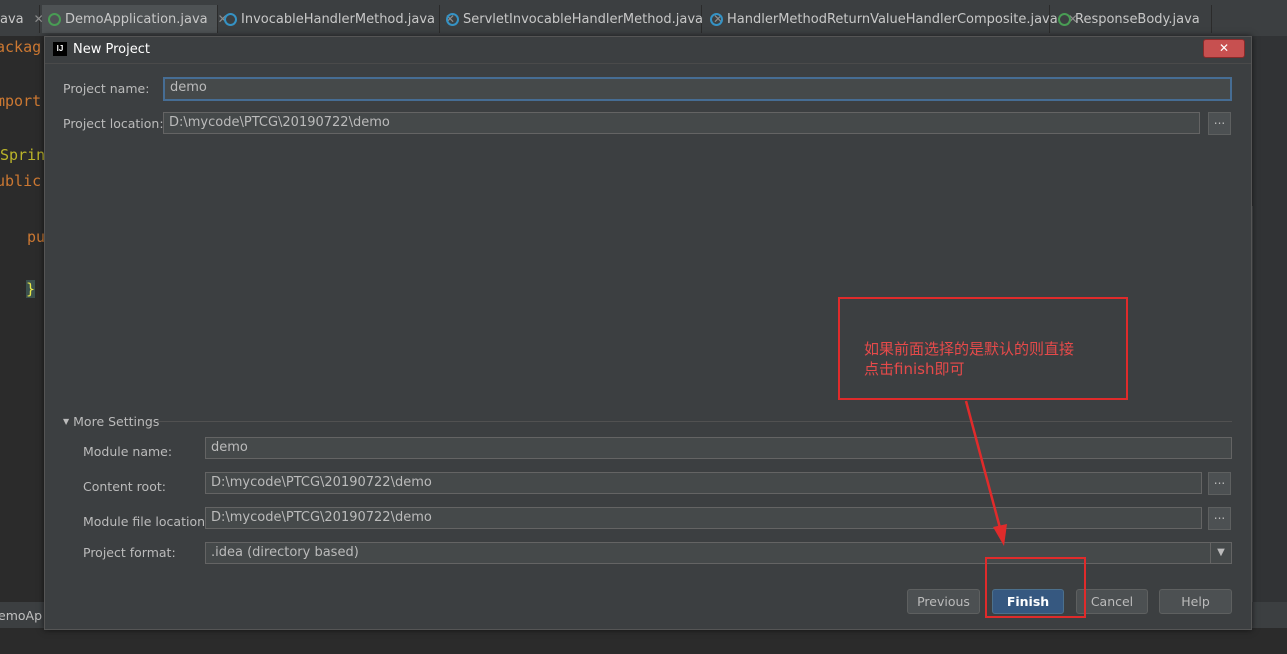 The image size is (1287, 654). Describe the element at coordinates (985, 473) in the screenshot. I see `annotation-arrow` at that location.